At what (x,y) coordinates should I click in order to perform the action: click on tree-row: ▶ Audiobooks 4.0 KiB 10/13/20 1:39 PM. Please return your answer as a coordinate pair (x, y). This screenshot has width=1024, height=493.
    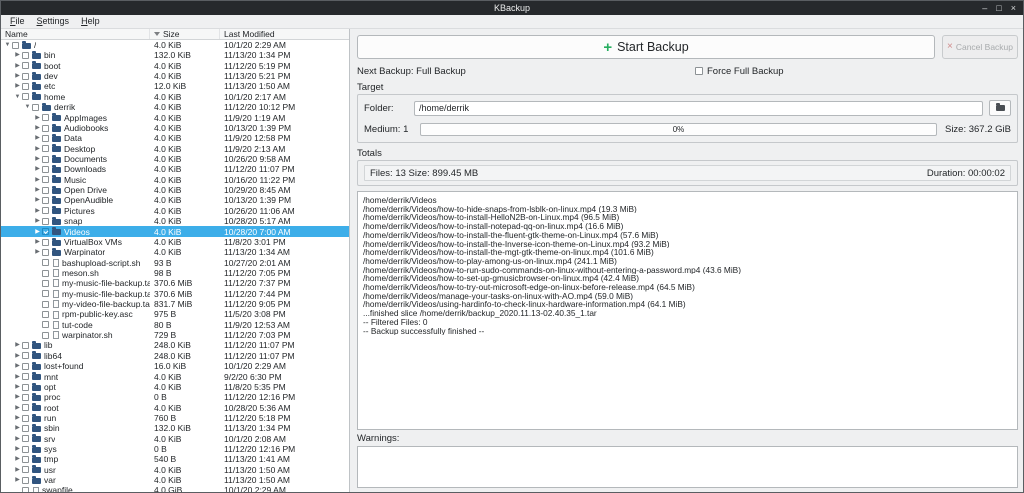
    Looking at the image, I should click on (175, 128).